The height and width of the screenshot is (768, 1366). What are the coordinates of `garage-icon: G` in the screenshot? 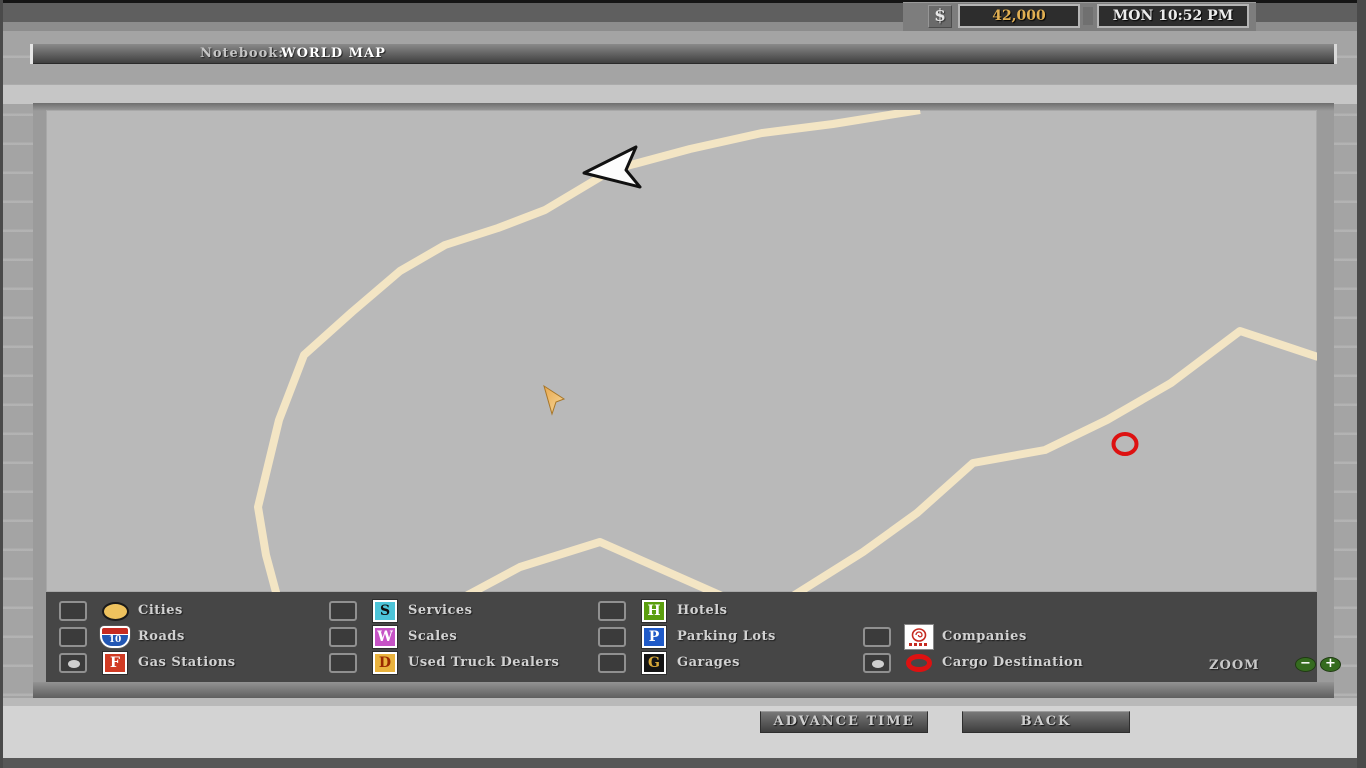 It's located at (654, 663).